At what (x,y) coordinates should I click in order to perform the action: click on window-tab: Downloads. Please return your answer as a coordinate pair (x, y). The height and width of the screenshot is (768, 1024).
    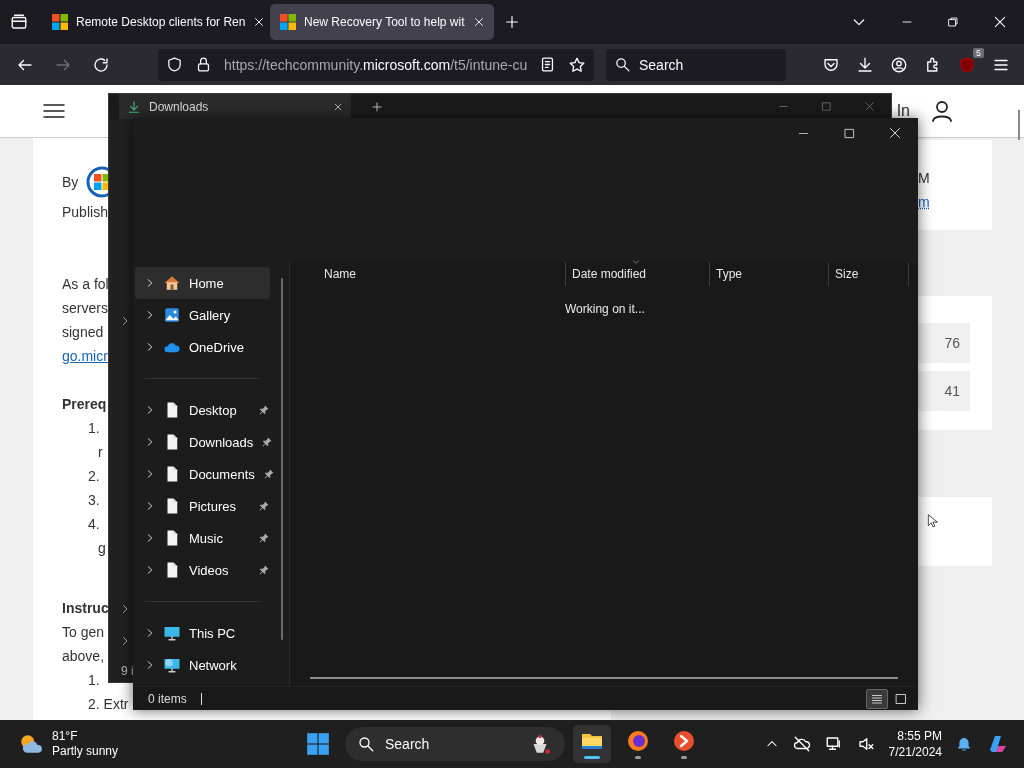
    Looking at the image, I should click on (235, 106).